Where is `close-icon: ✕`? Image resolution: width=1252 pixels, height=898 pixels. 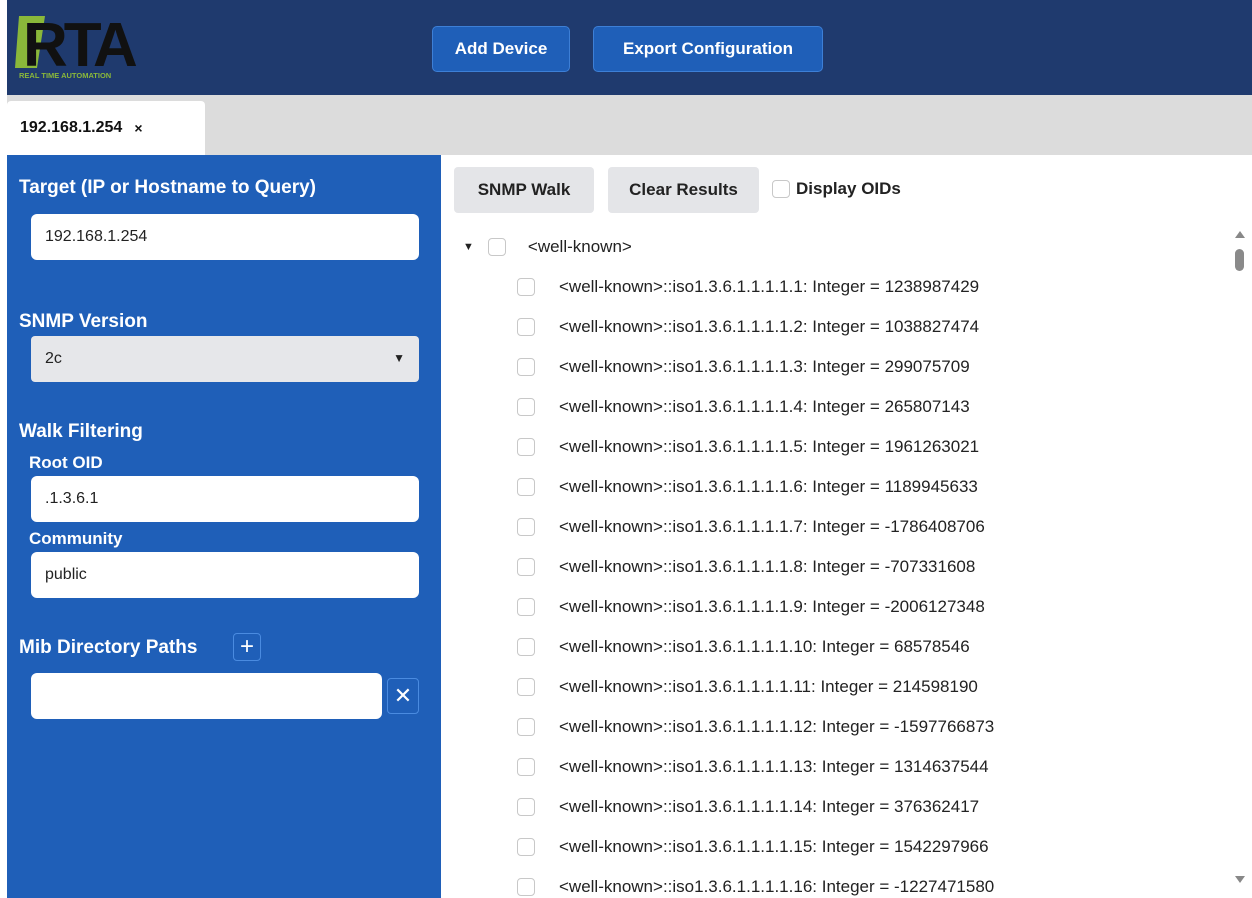 close-icon: ✕ is located at coordinates (403, 695).